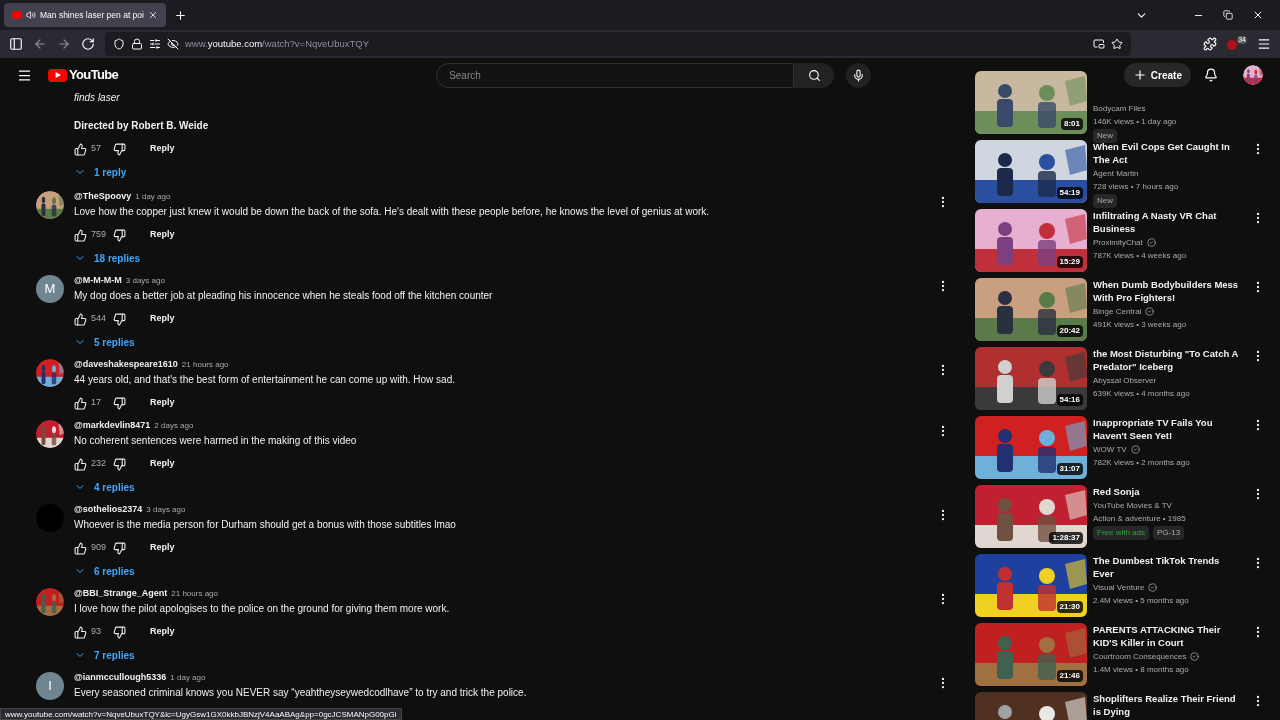  What do you see at coordinates (1157, 75) in the screenshot?
I see `create-button: Create` at bounding box center [1157, 75].